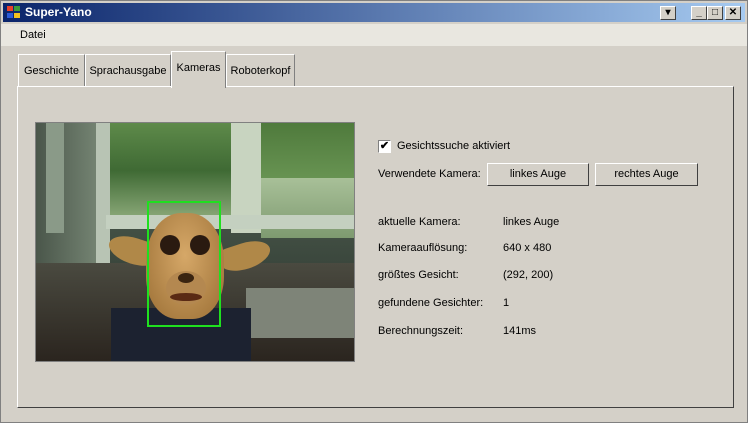 The height and width of the screenshot is (423, 748). Describe the element at coordinates (520, 331) in the screenshot. I see `info-value-computation-time: 141ms` at that location.